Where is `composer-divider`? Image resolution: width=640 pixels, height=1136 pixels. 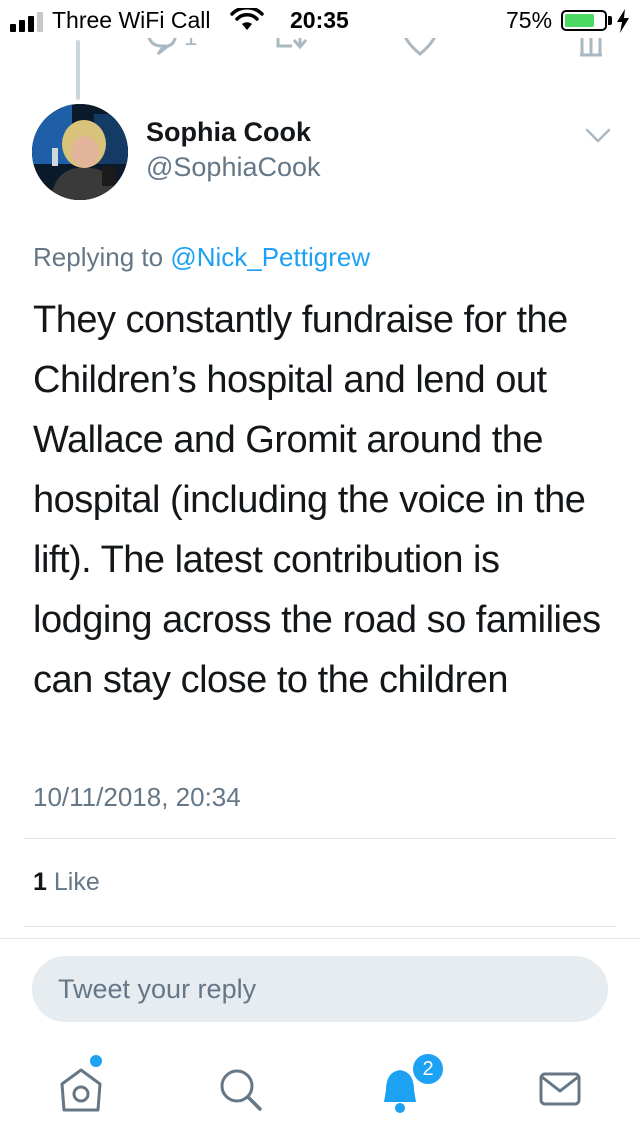 composer-divider is located at coordinates (320, 938).